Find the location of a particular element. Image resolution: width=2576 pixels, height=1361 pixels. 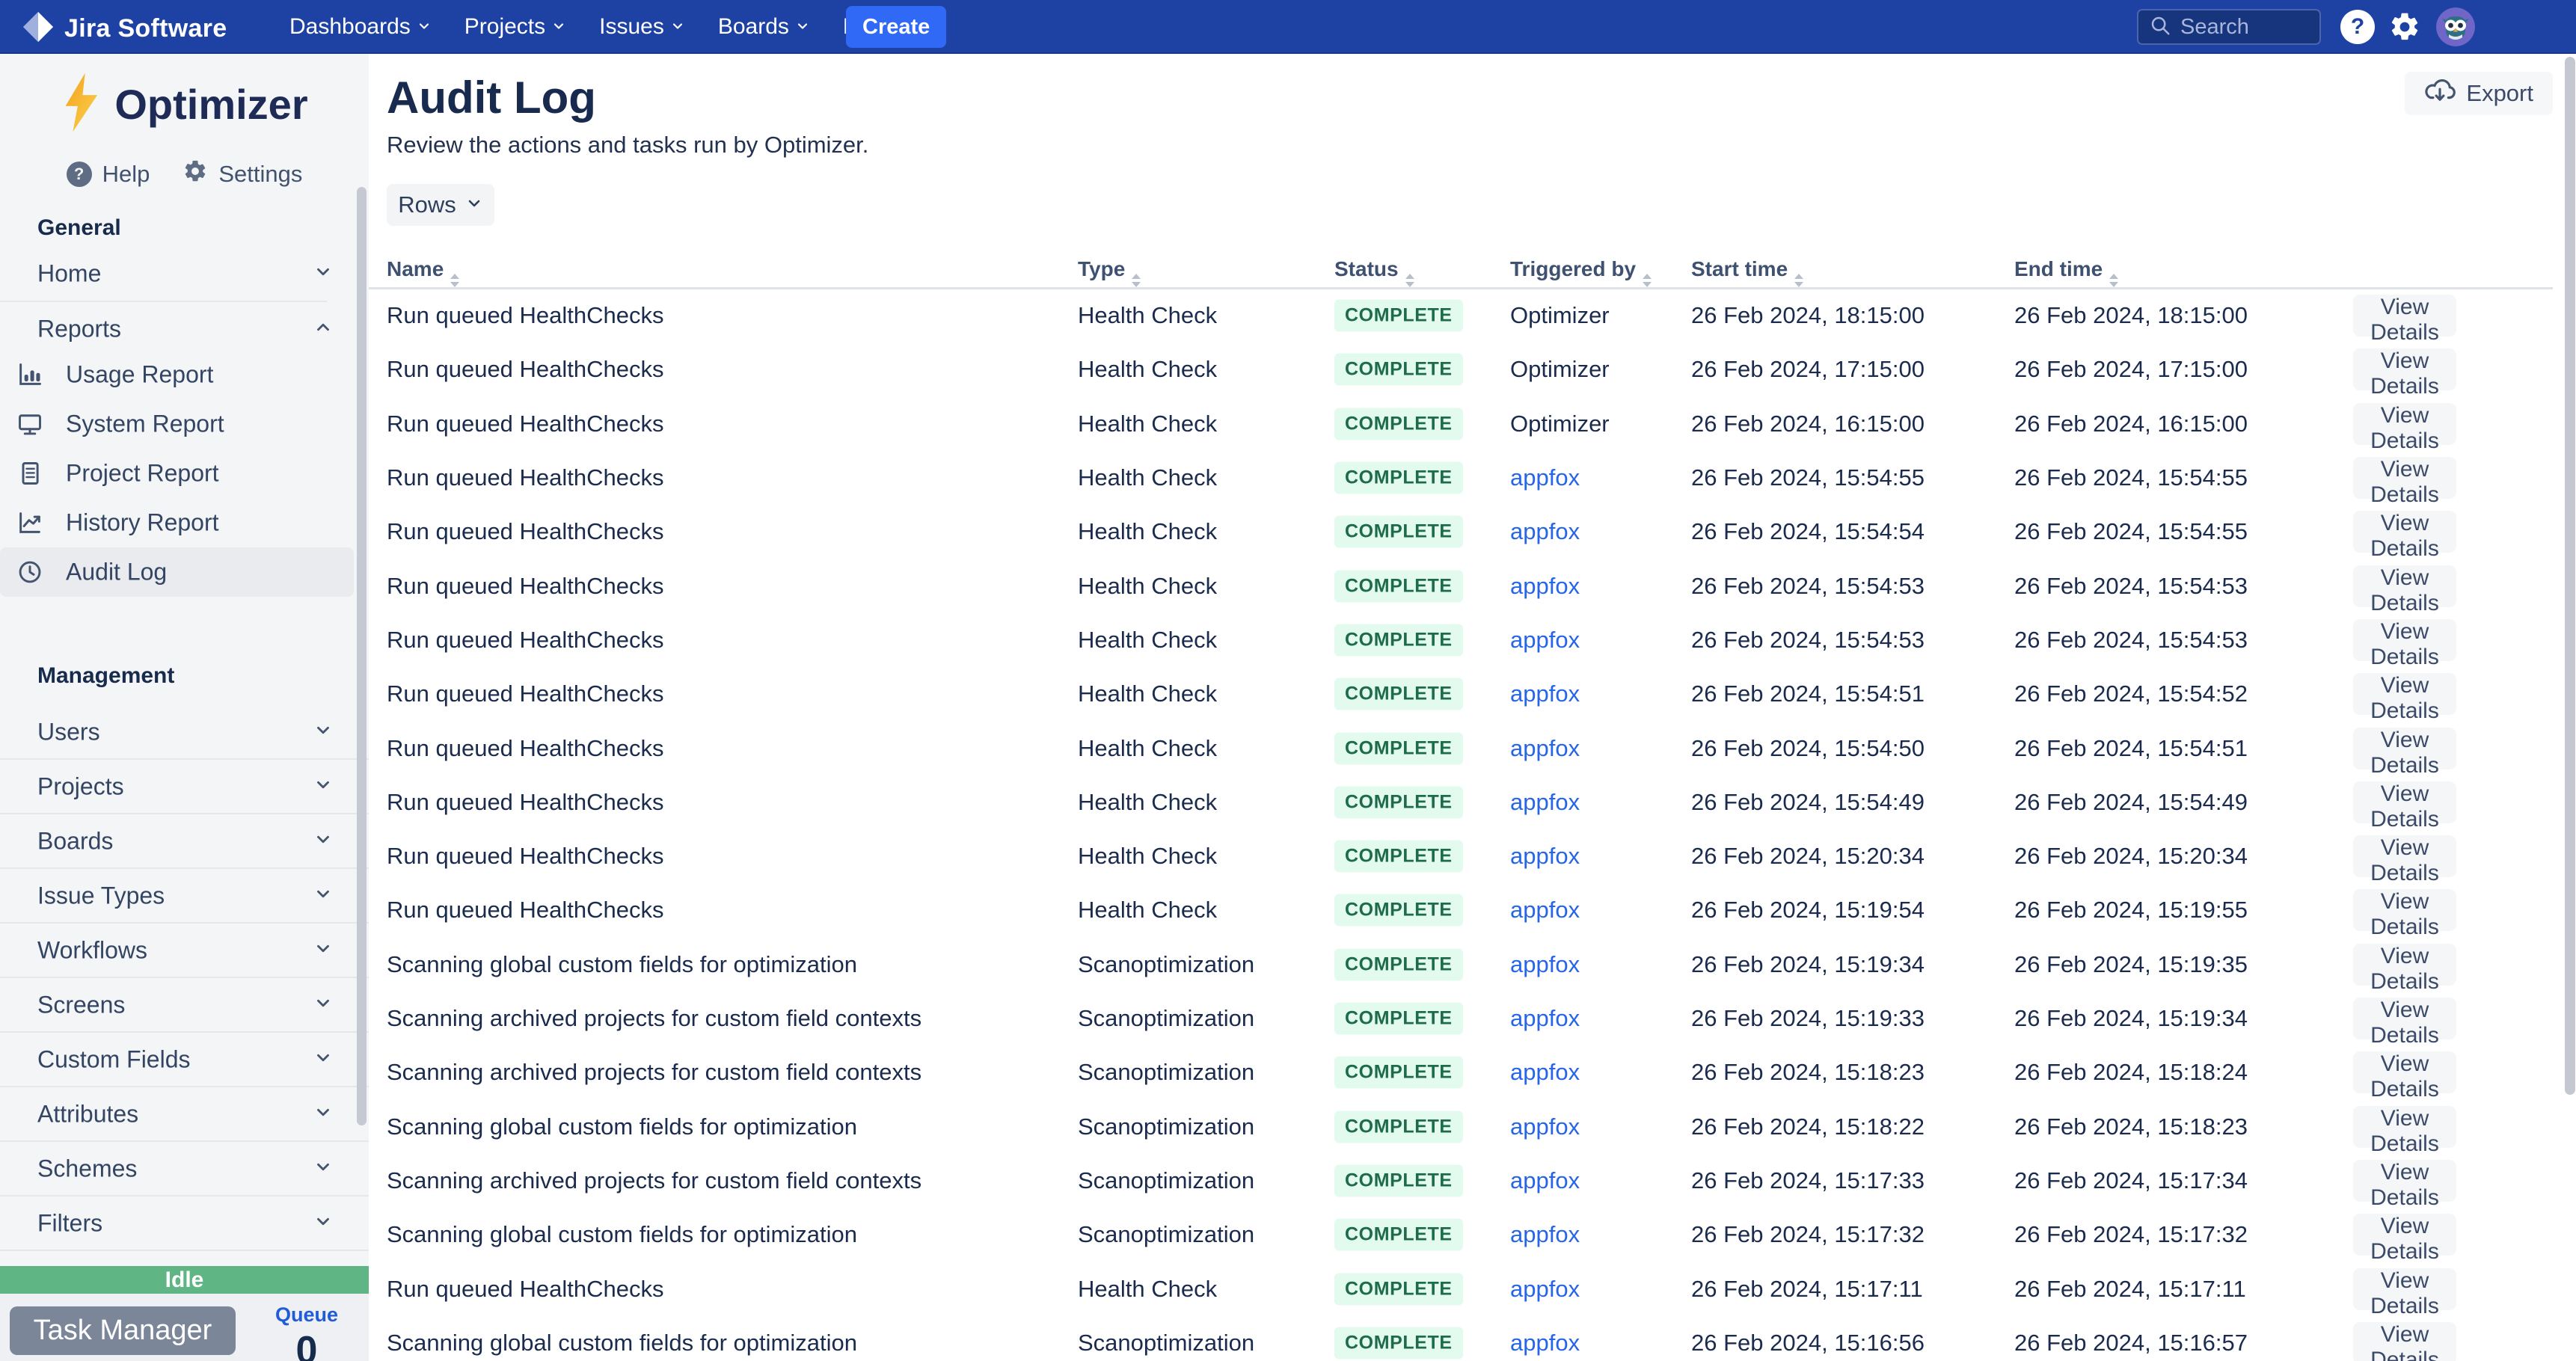

column-header-name: Name is located at coordinates (423, 271).